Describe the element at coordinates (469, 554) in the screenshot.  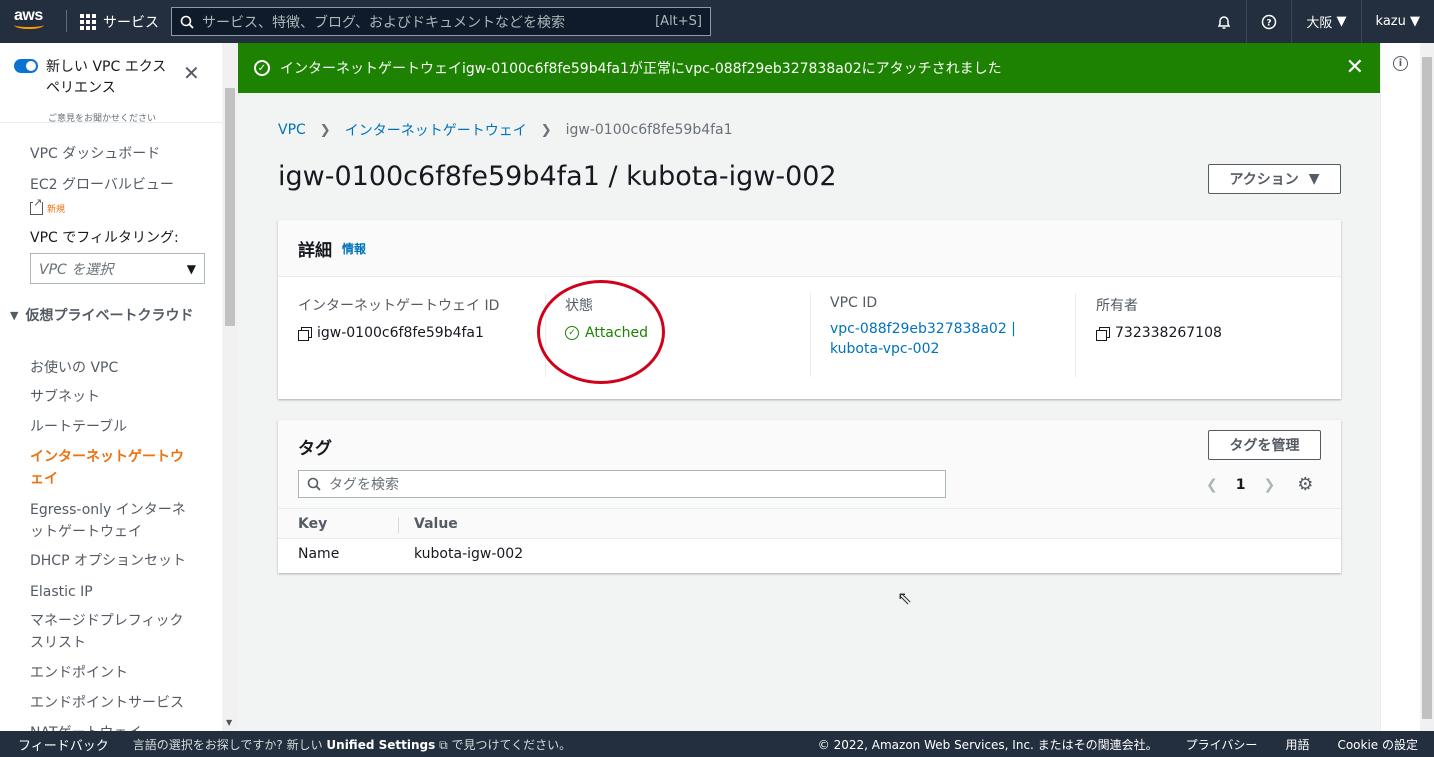
I see `tag-value: kubota-igw-002` at that location.